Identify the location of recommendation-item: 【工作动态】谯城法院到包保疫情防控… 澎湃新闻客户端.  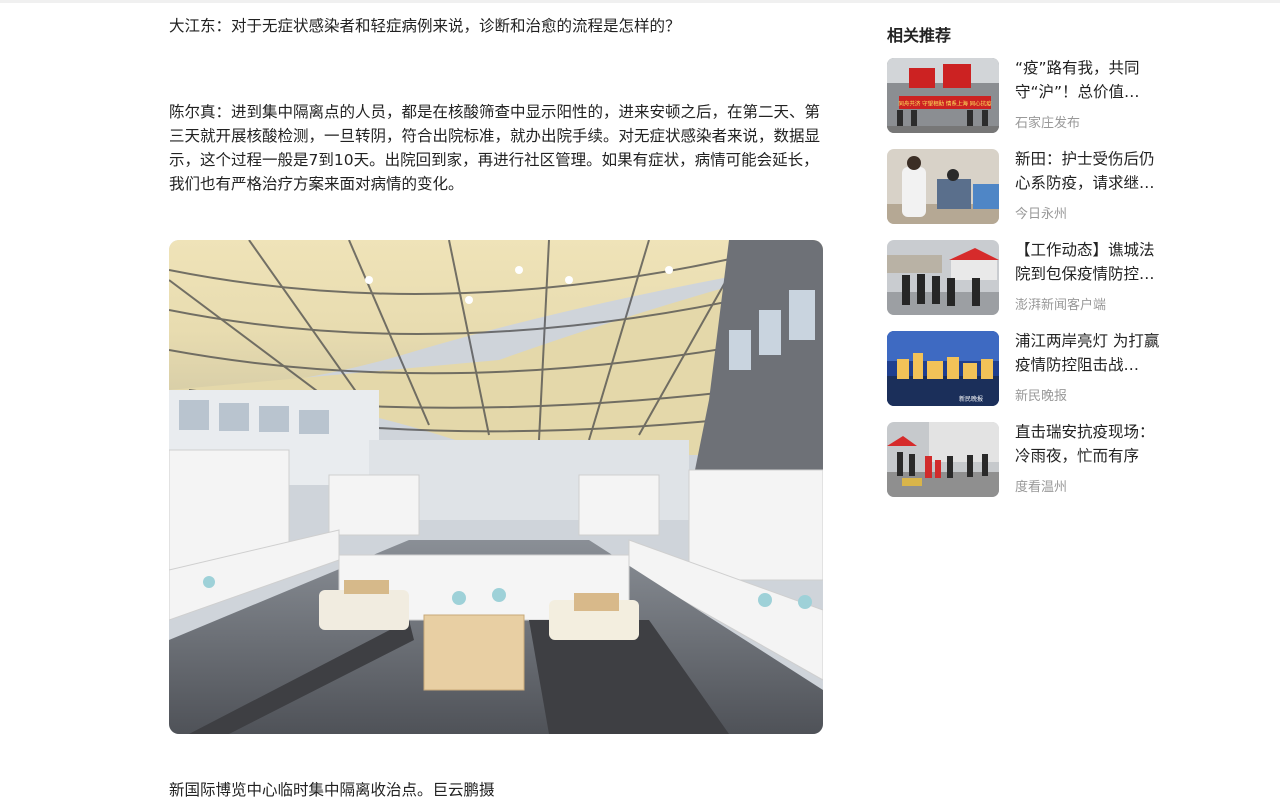
(1032, 278).